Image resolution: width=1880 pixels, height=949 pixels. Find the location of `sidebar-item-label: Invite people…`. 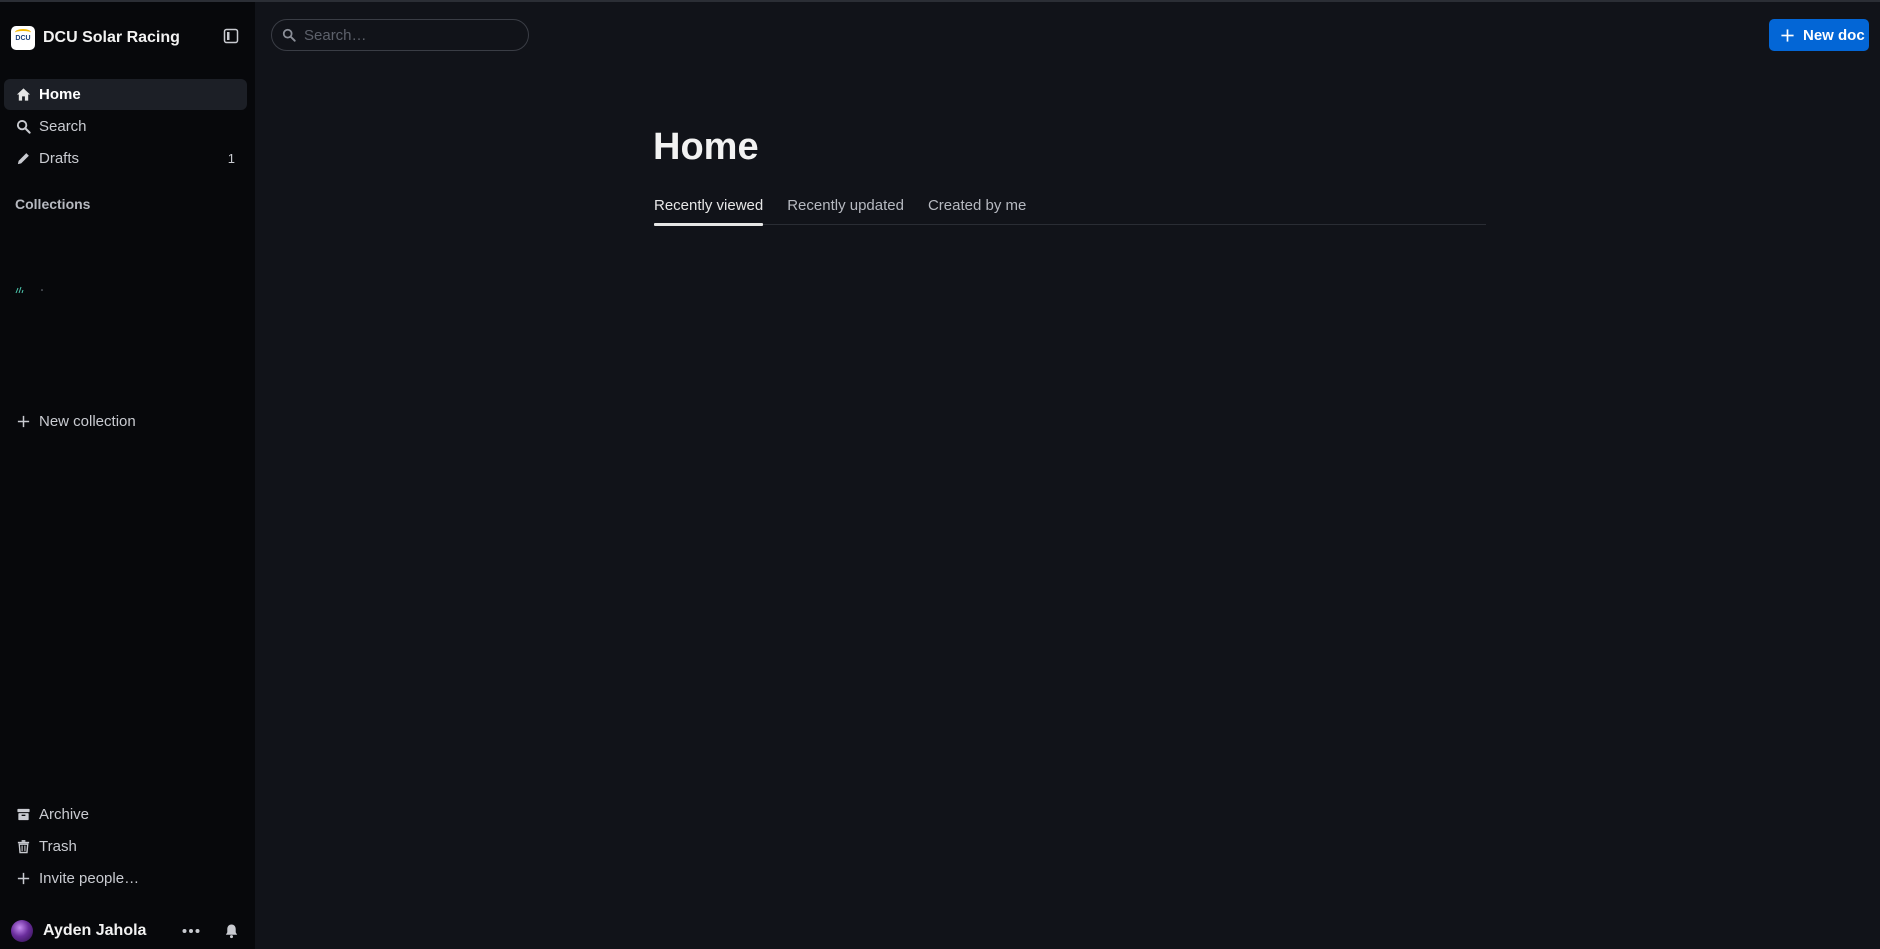

sidebar-item-label: Invite people… is located at coordinates (89, 878).